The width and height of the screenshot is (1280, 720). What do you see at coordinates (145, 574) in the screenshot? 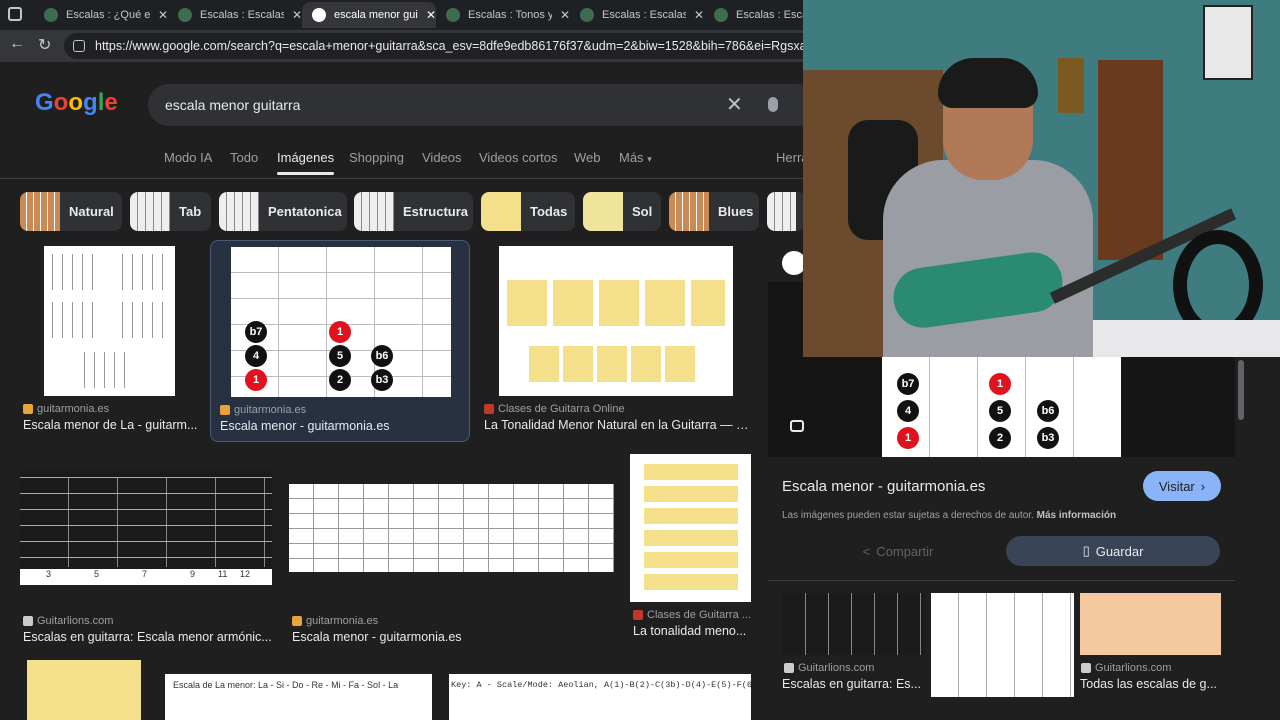
I see `fret-number: 7` at bounding box center [145, 574].